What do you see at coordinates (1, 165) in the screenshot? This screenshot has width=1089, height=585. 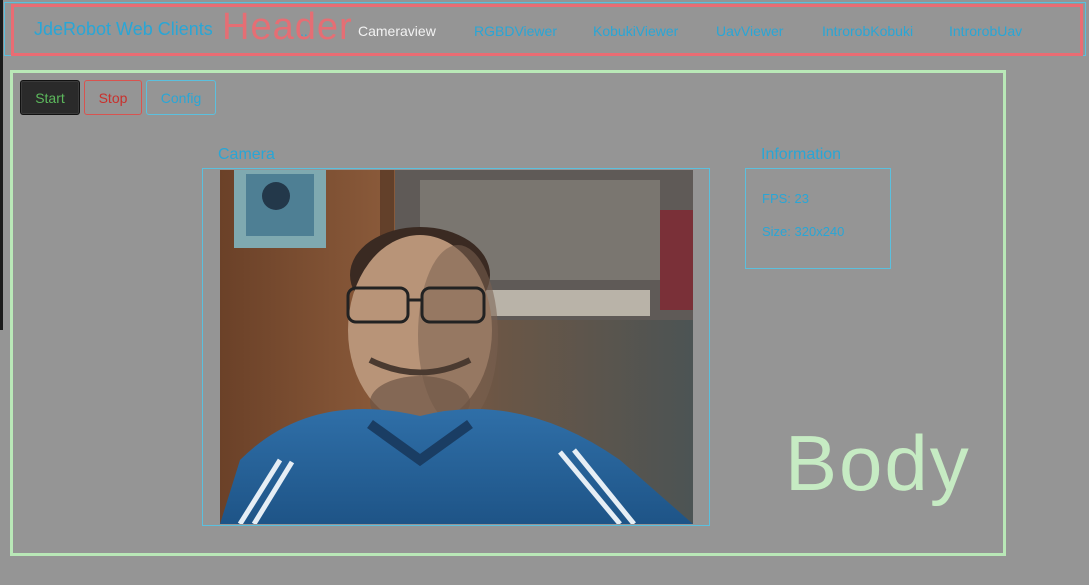 I see `window-edge` at bounding box center [1, 165].